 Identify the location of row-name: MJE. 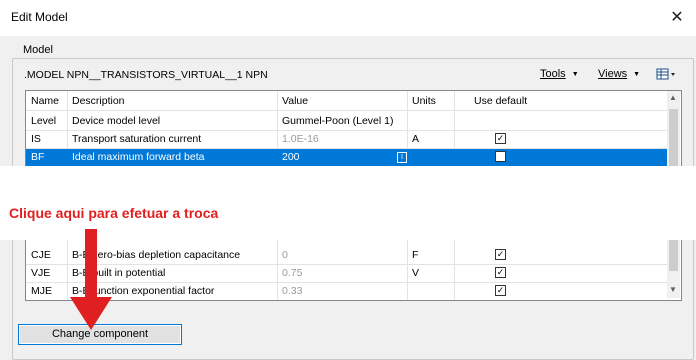
(41, 291).